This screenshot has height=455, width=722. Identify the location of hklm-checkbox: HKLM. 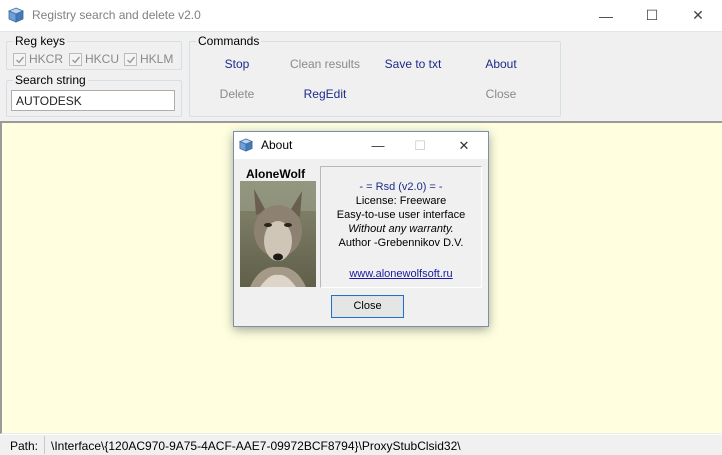
(148, 59).